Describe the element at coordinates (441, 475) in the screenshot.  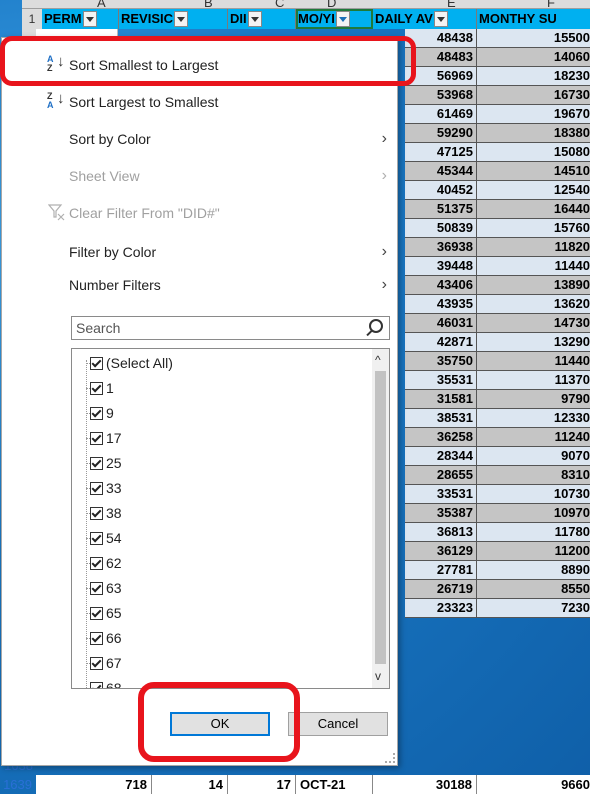
I see `cell-daily-avg: 28655` at that location.